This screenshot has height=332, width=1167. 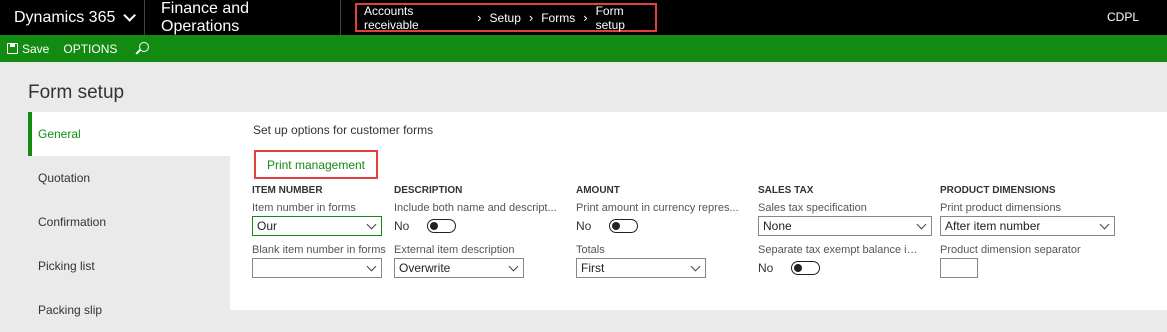 What do you see at coordinates (786, 190) in the screenshot?
I see `group-heading: SALES TAX` at bounding box center [786, 190].